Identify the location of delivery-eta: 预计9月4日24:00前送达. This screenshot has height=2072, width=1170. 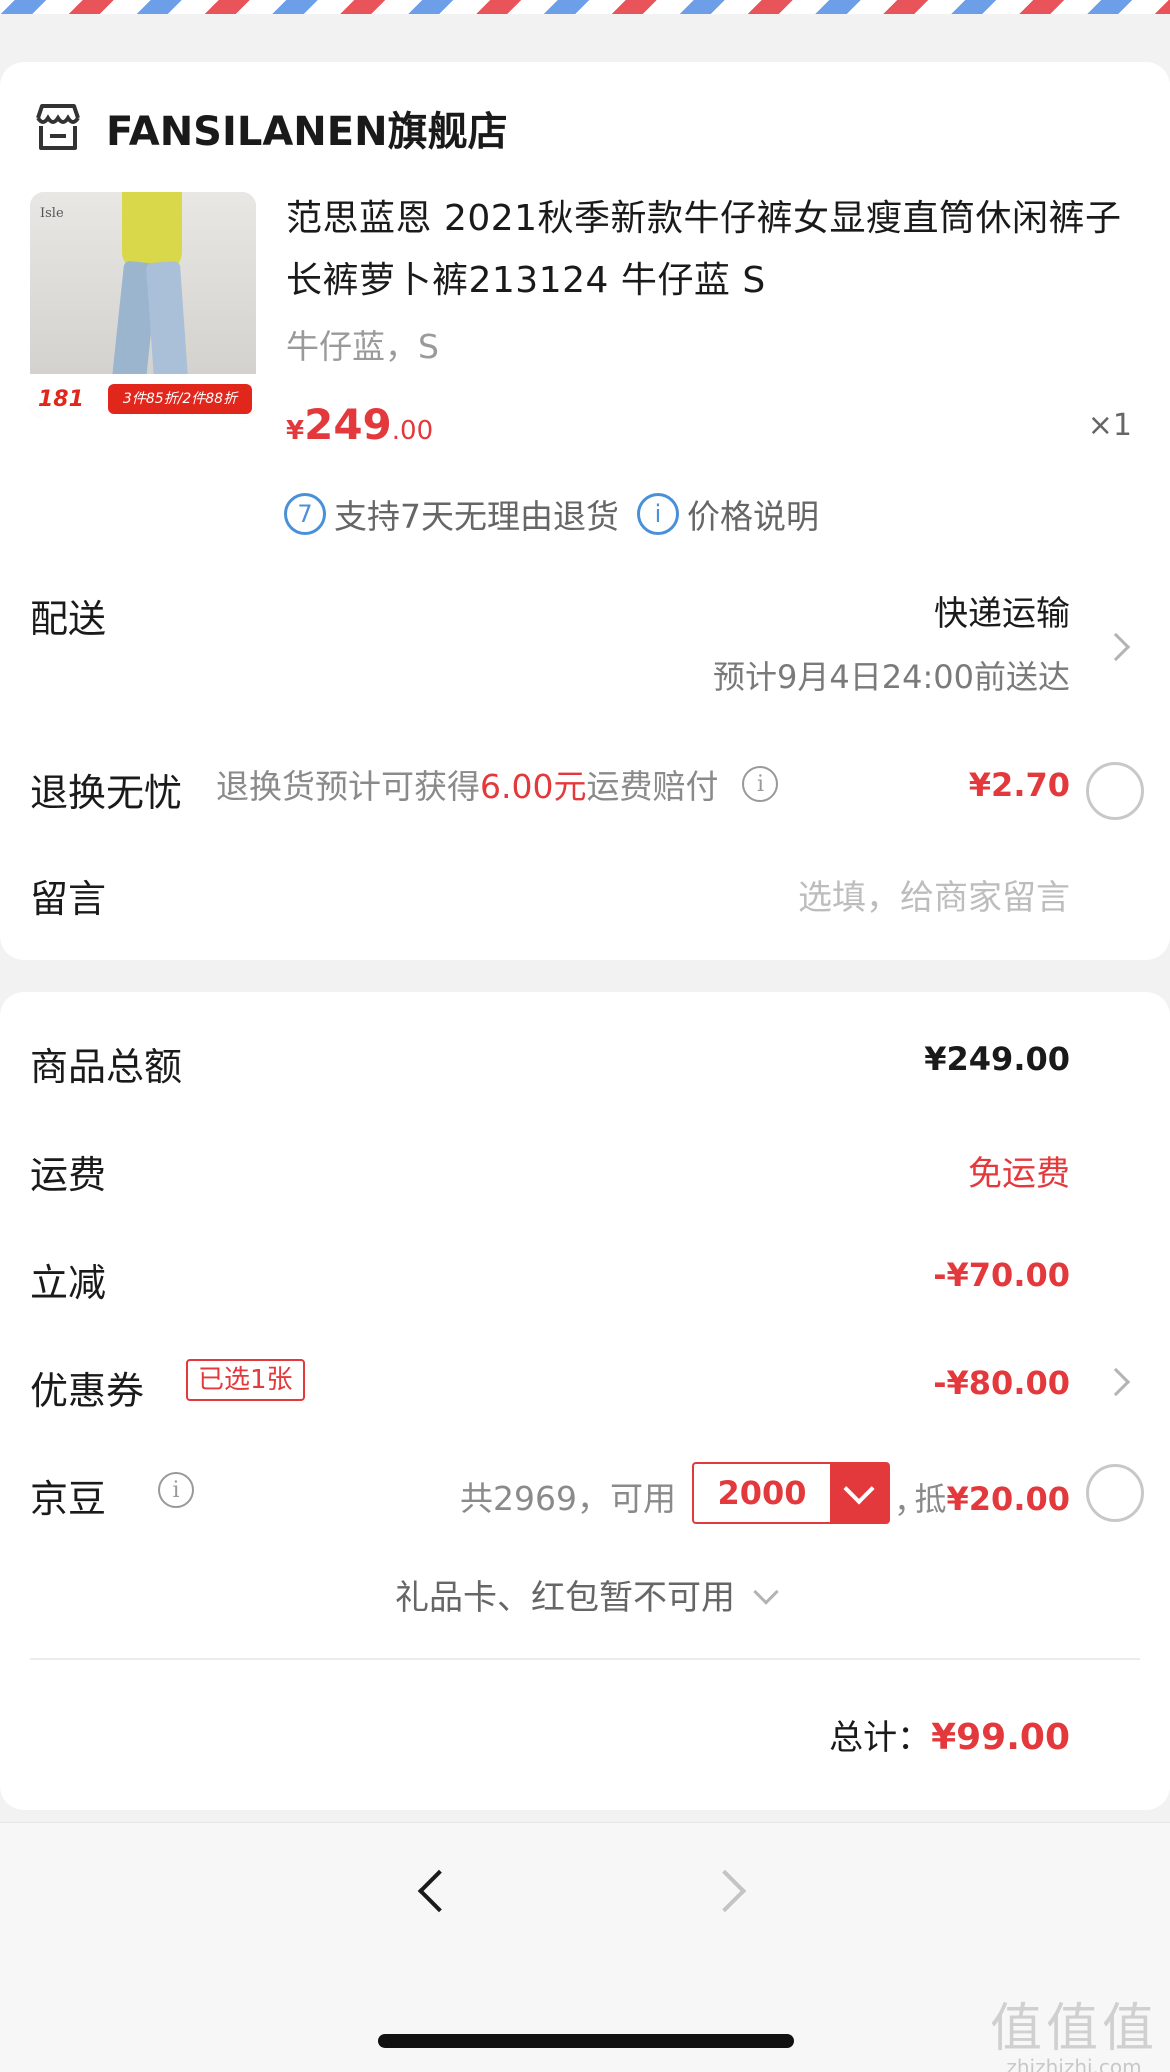
(891, 677).